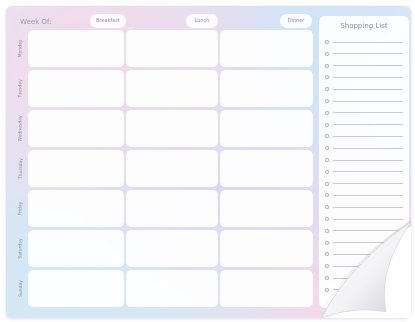 The image size is (415, 322). Describe the element at coordinates (266, 128) in the screenshot. I see `meal-cell-wednesday-dinner` at that location.